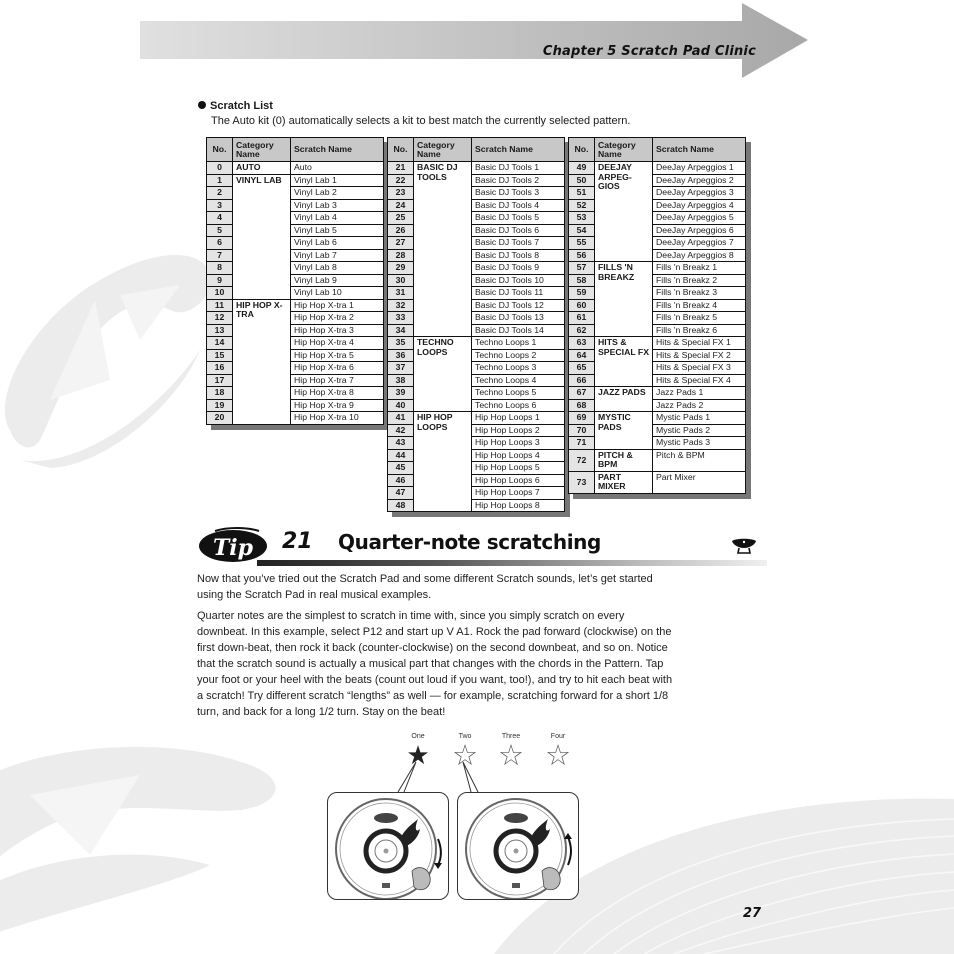 The width and height of the screenshot is (954, 954). Describe the element at coordinates (400, 443) in the screenshot. I see `scratch-number: 43` at that location.